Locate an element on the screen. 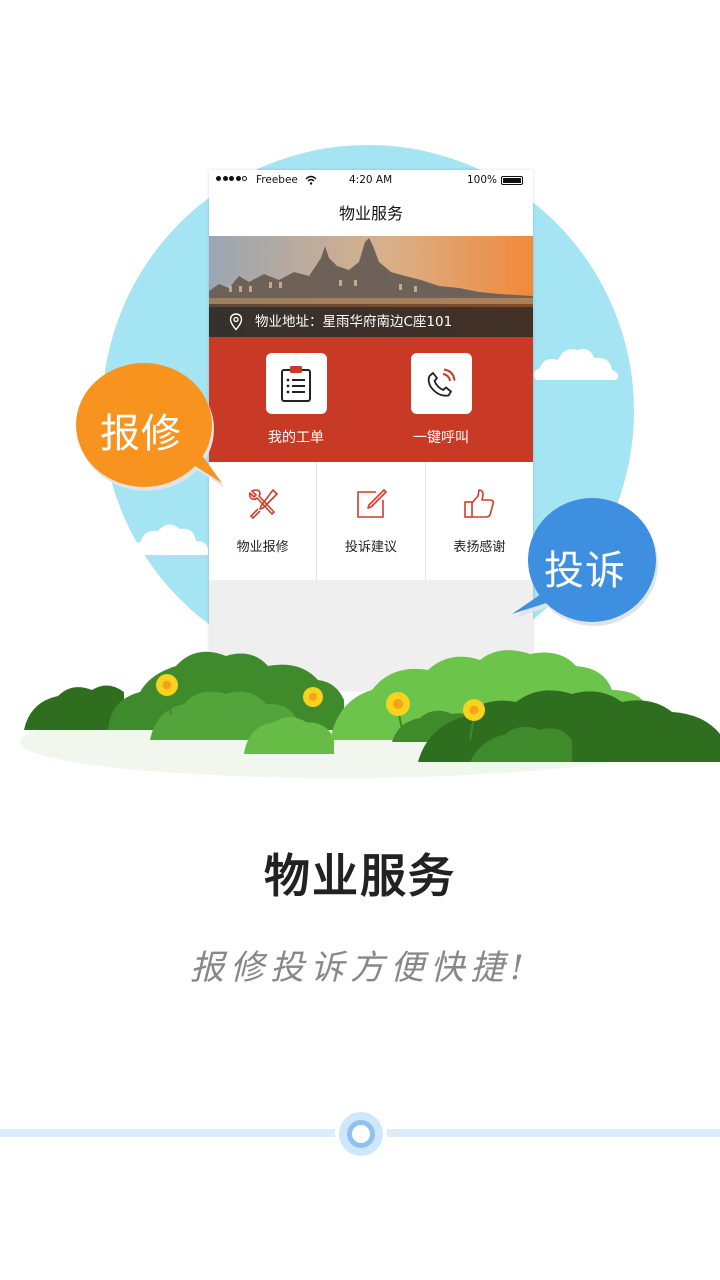 The height and width of the screenshot is (1280, 720). my-orders-button: 我的工单 is located at coordinates (296, 400).